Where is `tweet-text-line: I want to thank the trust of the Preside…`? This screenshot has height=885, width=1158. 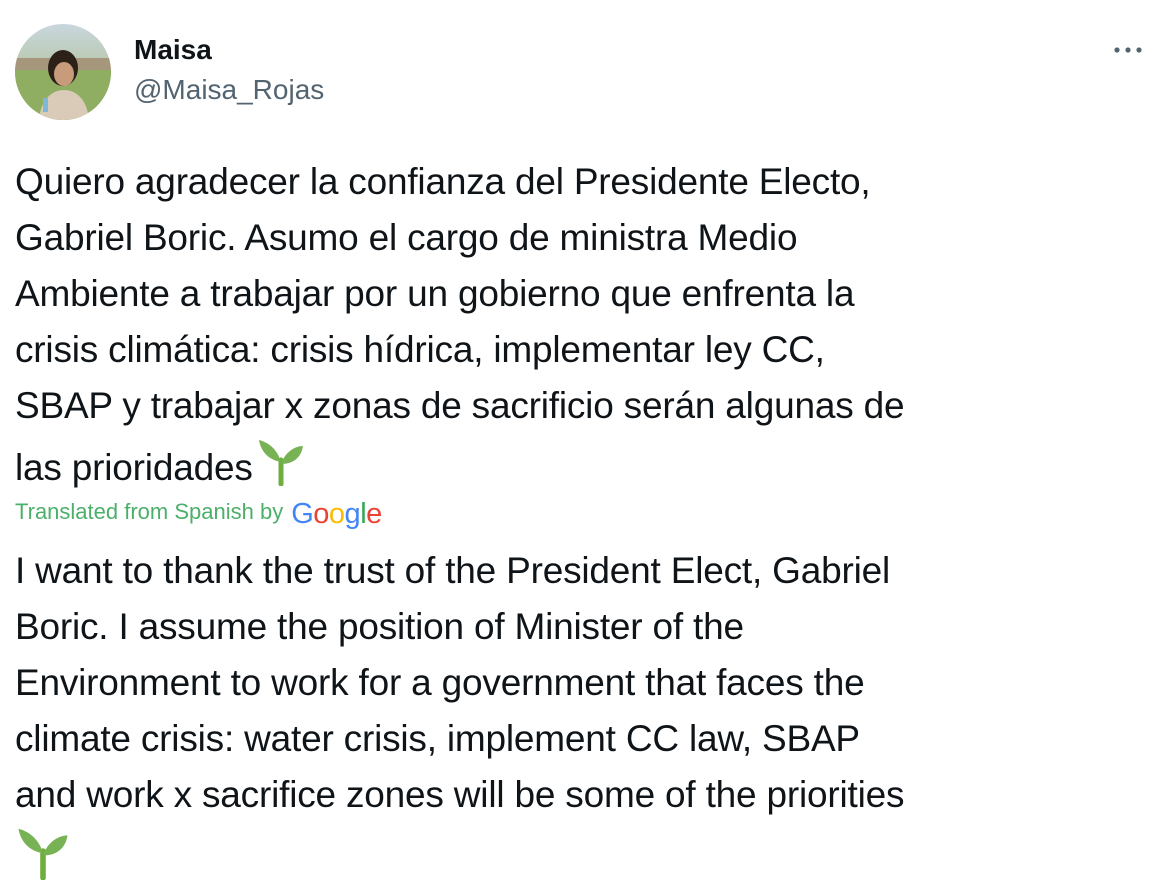 tweet-text-line: I want to thank the trust of the Preside… is located at coordinates (453, 570).